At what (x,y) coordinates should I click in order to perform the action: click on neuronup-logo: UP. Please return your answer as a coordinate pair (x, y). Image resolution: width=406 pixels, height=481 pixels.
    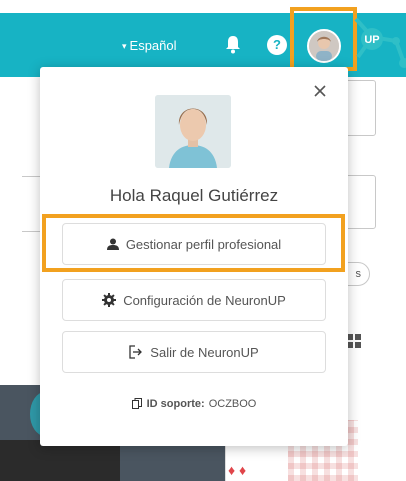
    Looking at the image, I should click on (377, 43).